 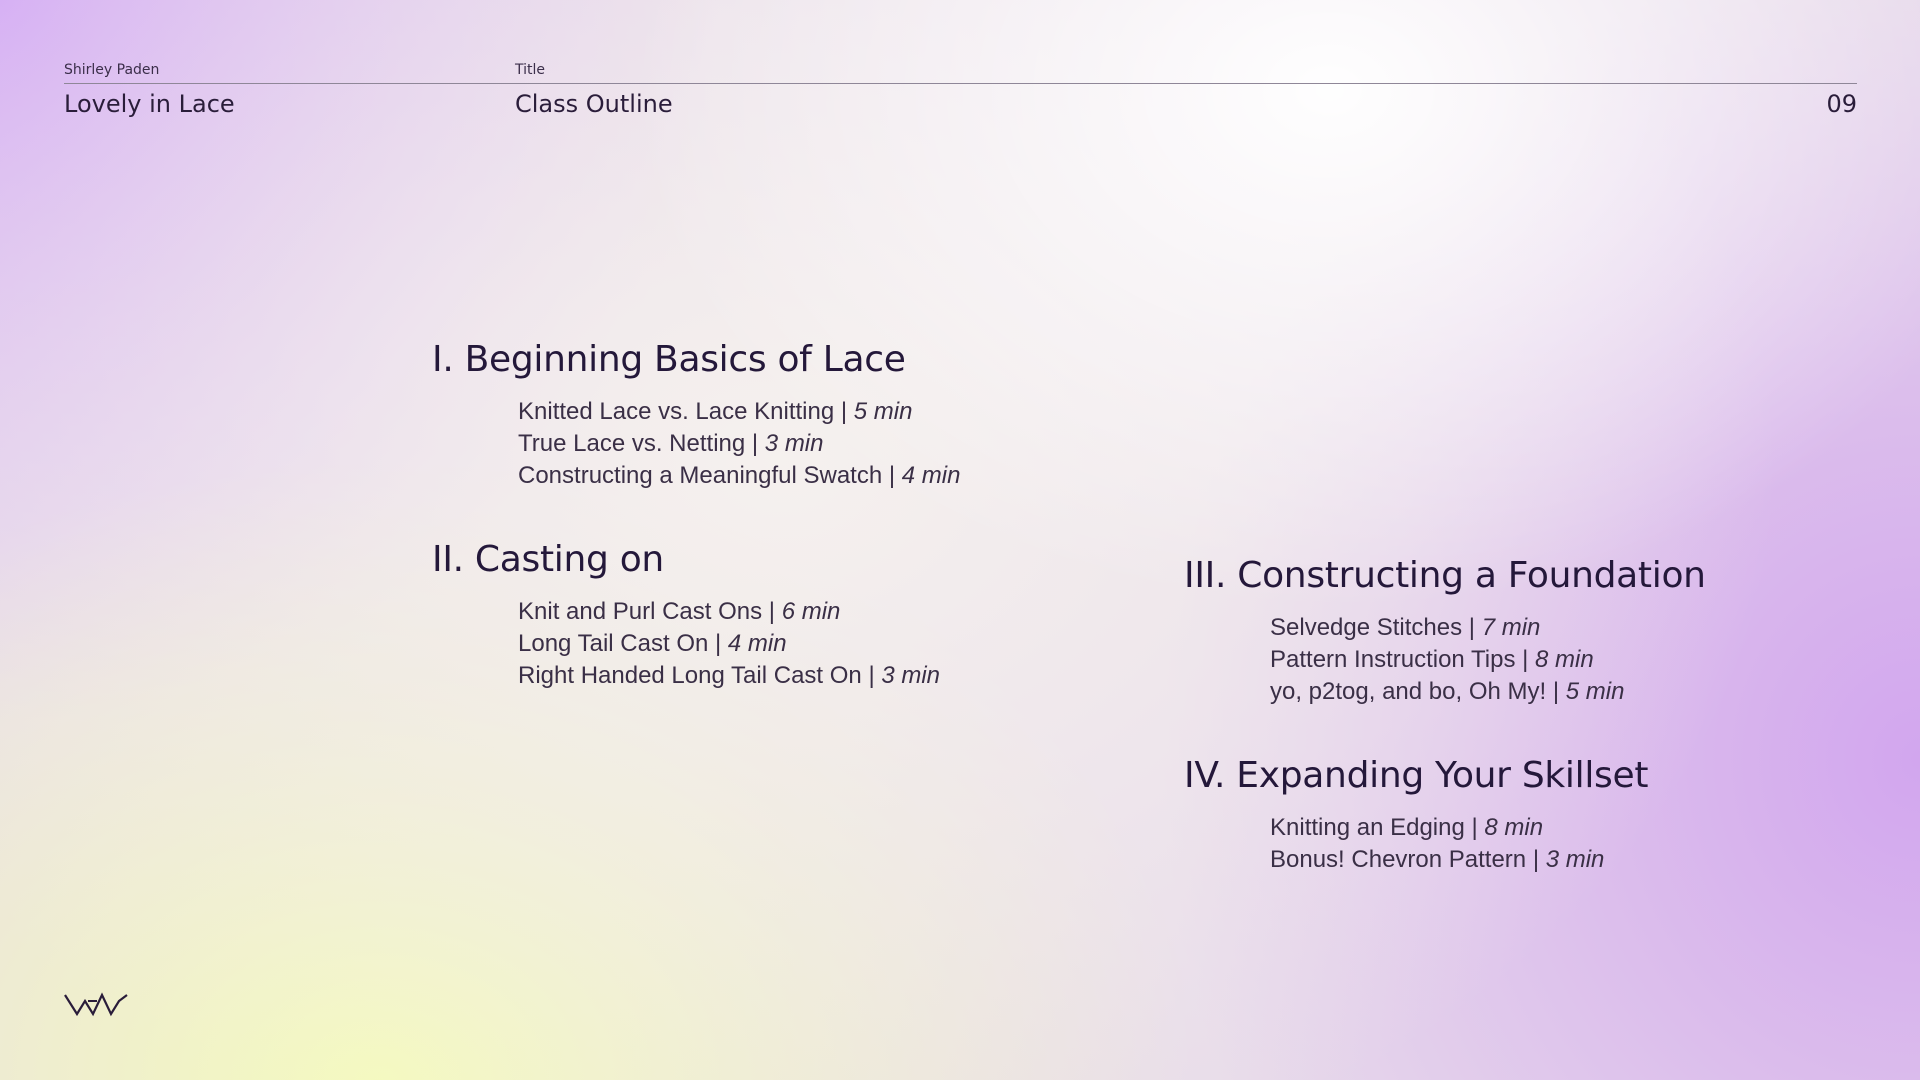 What do you see at coordinates (1447, 691) in the screenshot?
I see `list-item: yo, p2tog, and bo, Oh My! | 5 min` at bounding box center [1447, 691].